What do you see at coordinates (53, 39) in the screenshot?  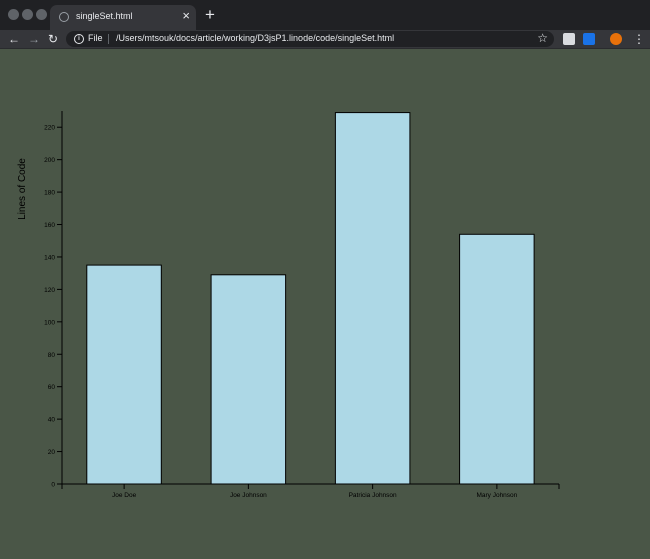 I see `reload-icon: ↻` at bounding box center [53, 39].